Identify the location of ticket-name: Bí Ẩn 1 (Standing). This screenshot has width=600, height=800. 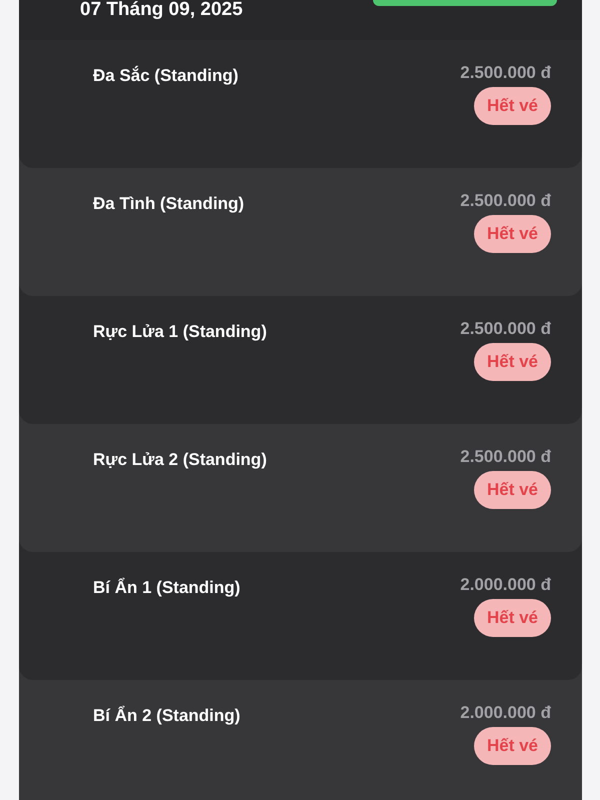
(166, 588).